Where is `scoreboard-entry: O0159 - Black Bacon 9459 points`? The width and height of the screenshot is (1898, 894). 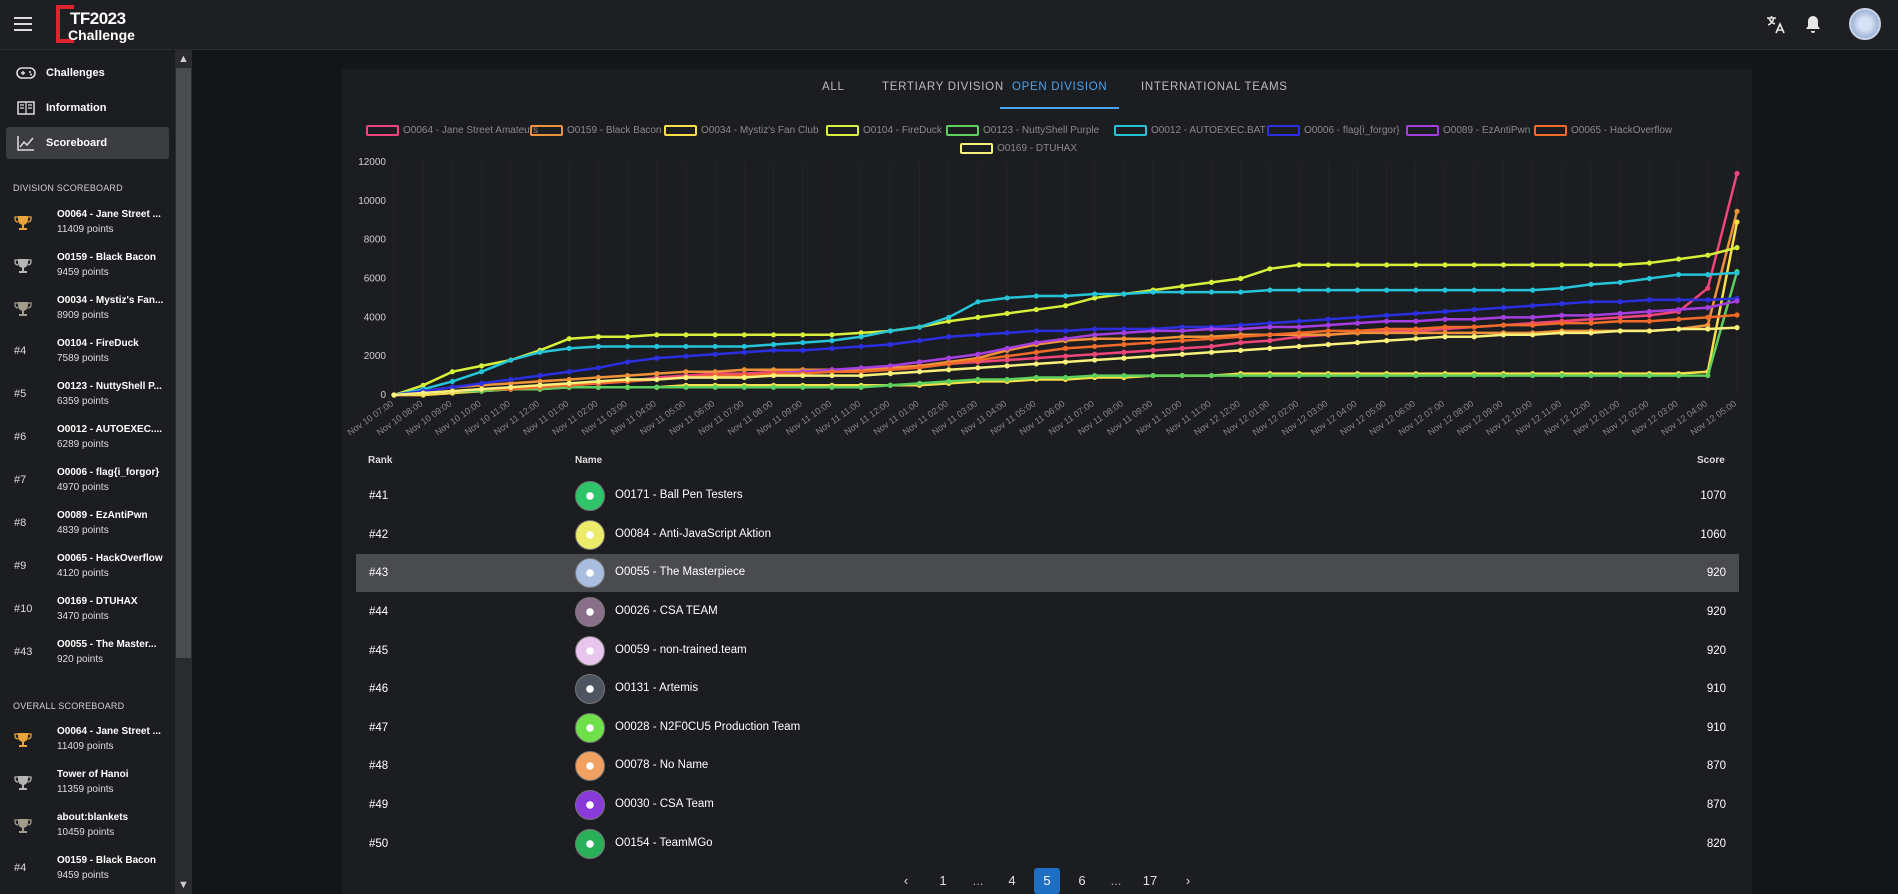 scoreboard-entry: O0159 - Black Bacon 9459 points is located at coordinates (87, 267).